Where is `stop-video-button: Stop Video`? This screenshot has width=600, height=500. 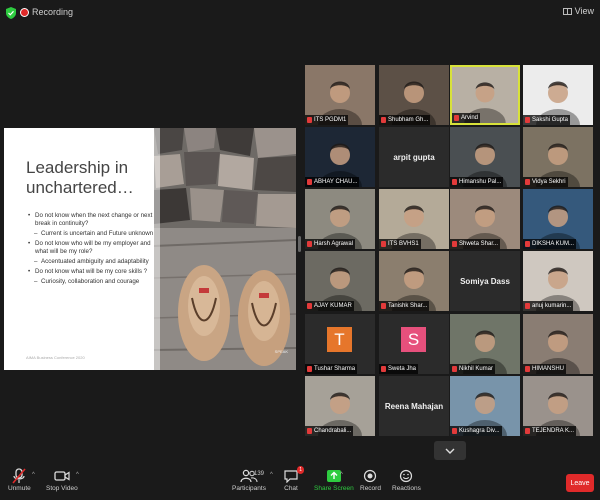 stop-video-button: Stop Video is located at coordinates (62, 479).